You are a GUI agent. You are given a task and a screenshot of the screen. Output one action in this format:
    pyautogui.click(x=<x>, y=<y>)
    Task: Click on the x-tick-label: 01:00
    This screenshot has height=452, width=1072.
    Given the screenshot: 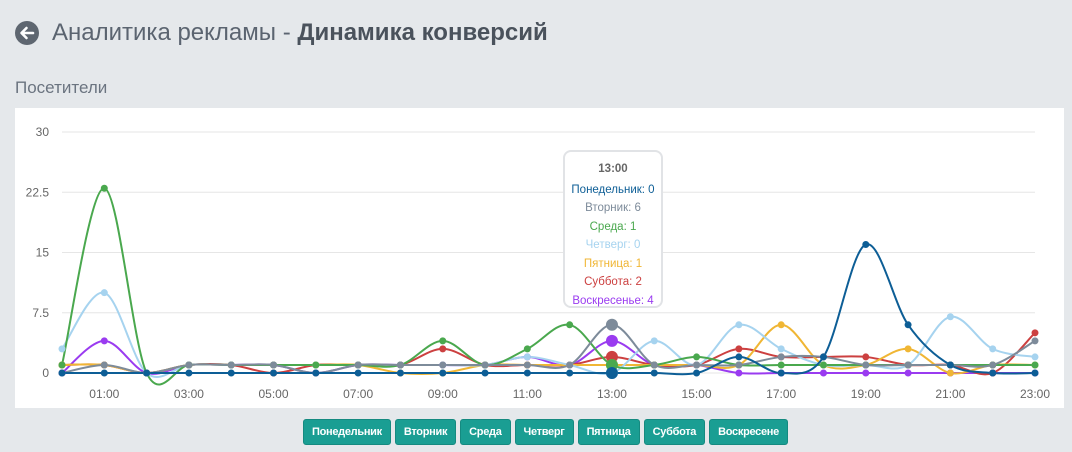 What is the action you would take?
    pyautogui.click(x=104, y=394)
    